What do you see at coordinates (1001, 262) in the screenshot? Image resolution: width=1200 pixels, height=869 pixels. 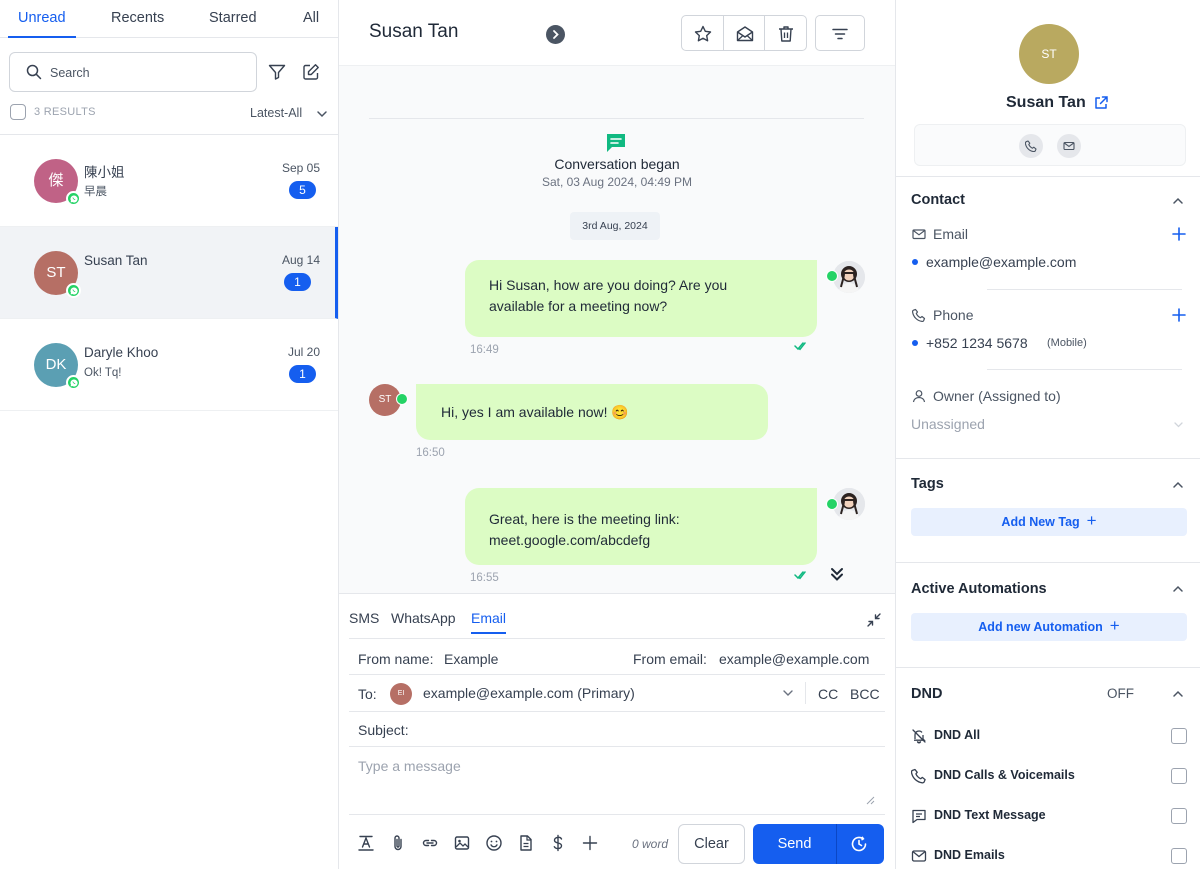 I see `email-value: example@example.com` at bounding box center [1001, 262].